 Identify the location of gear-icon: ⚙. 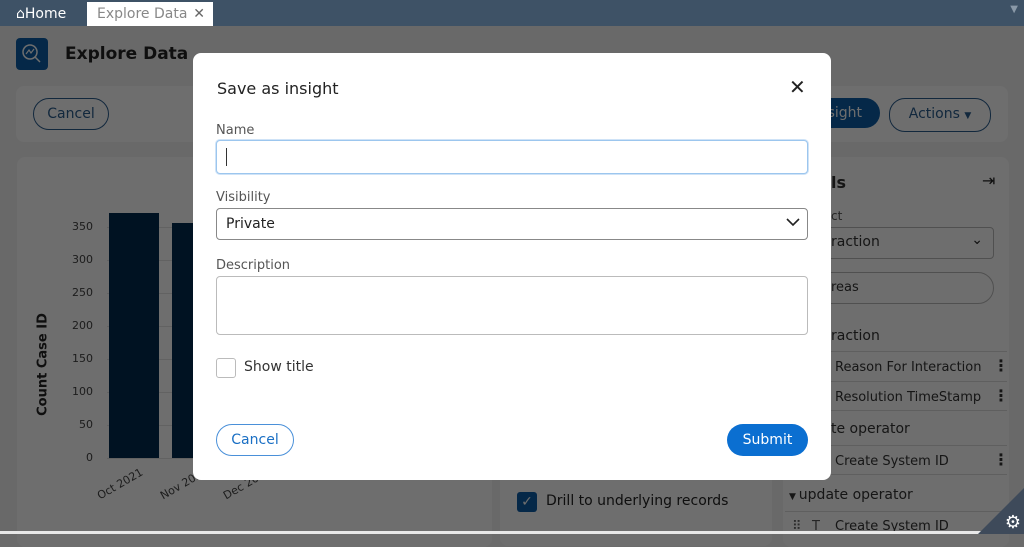
(1013, 522).